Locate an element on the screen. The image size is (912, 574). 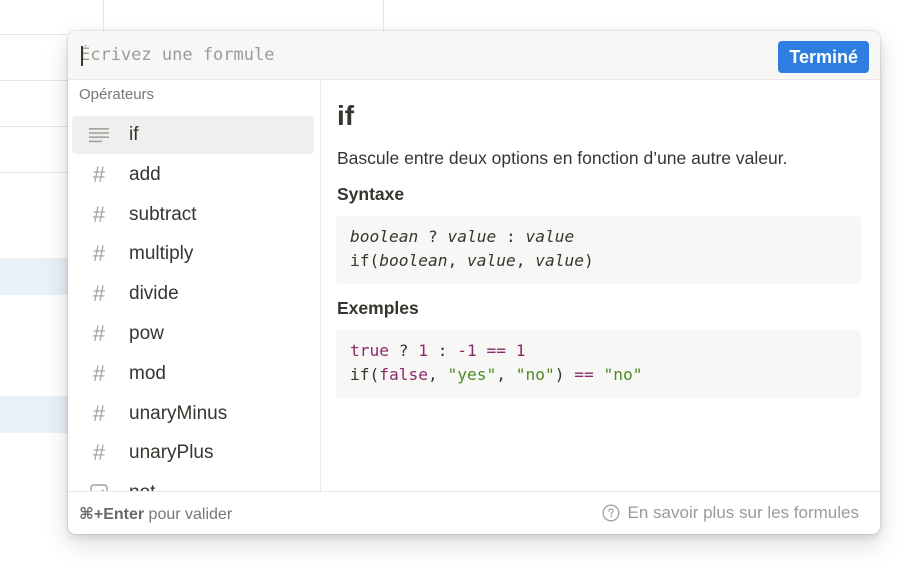
shortcut-text: pour valider is located at coordinates (188, 514).